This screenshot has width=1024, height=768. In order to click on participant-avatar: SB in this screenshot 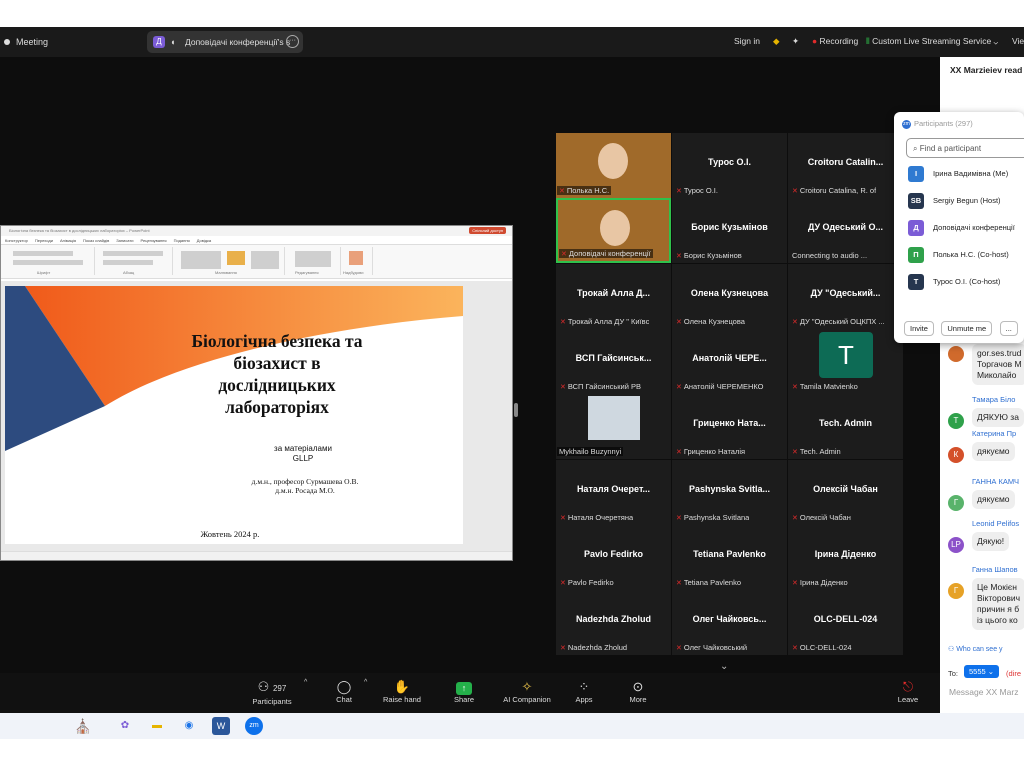, I will do `click(916, 201)`.